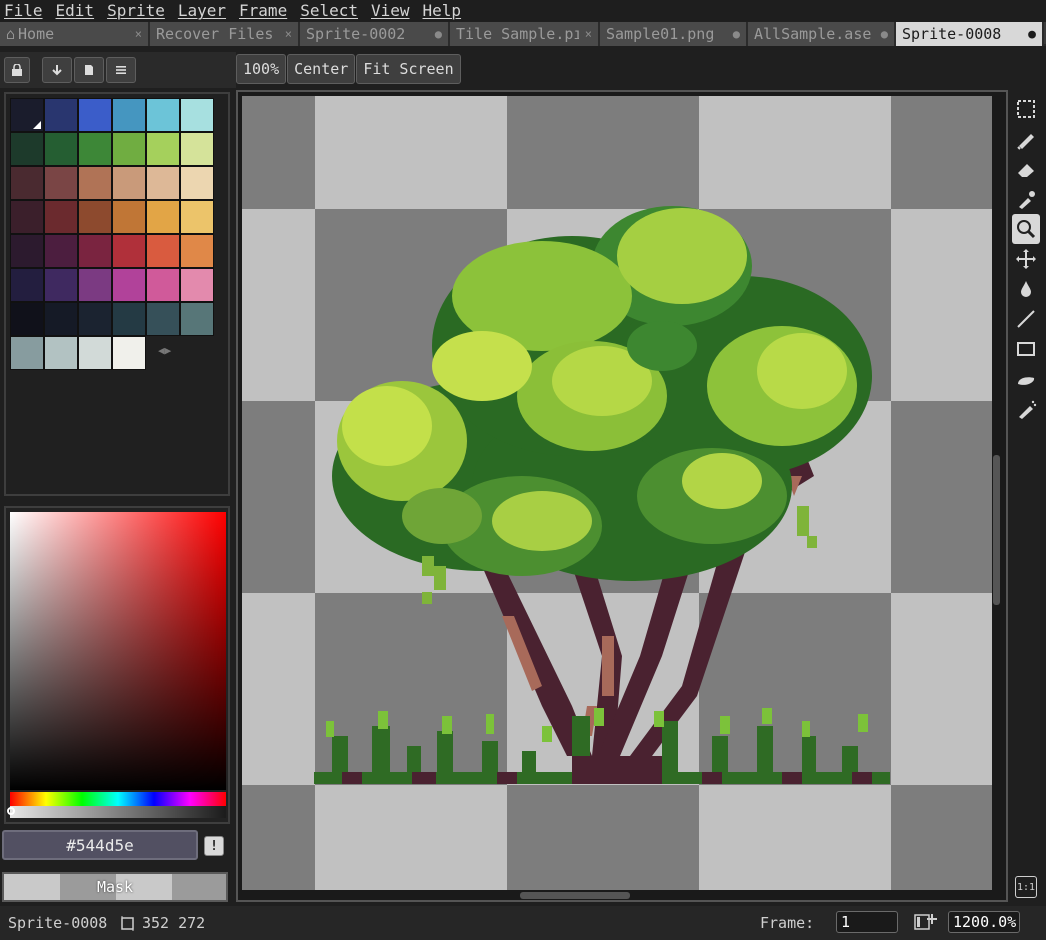 This screenshot has height=940, width=1046. I want to click on marquee-icon, so click(1026, 109).